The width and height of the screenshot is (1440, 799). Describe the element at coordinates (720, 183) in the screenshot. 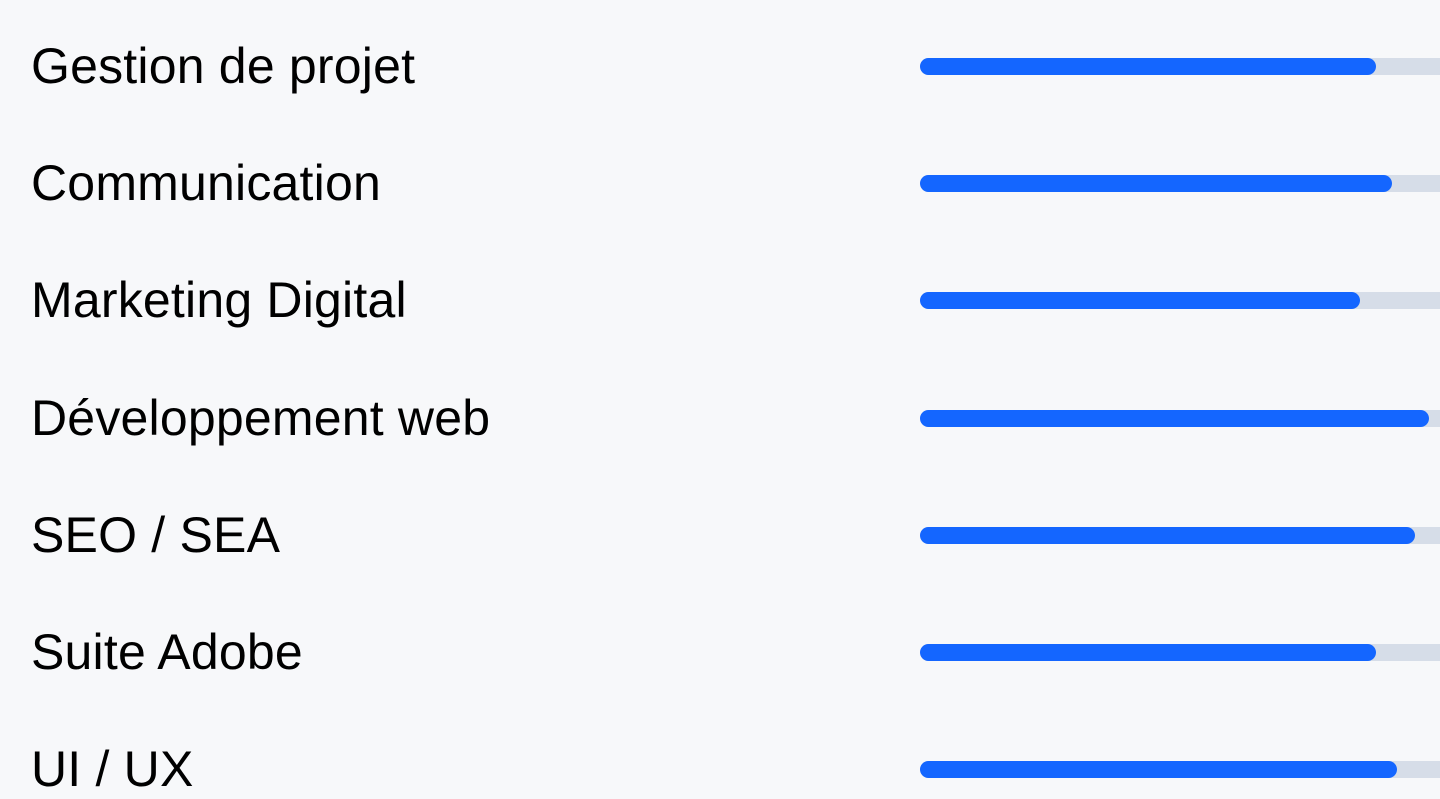

I see `skill-row-communication: Communication` at that location.